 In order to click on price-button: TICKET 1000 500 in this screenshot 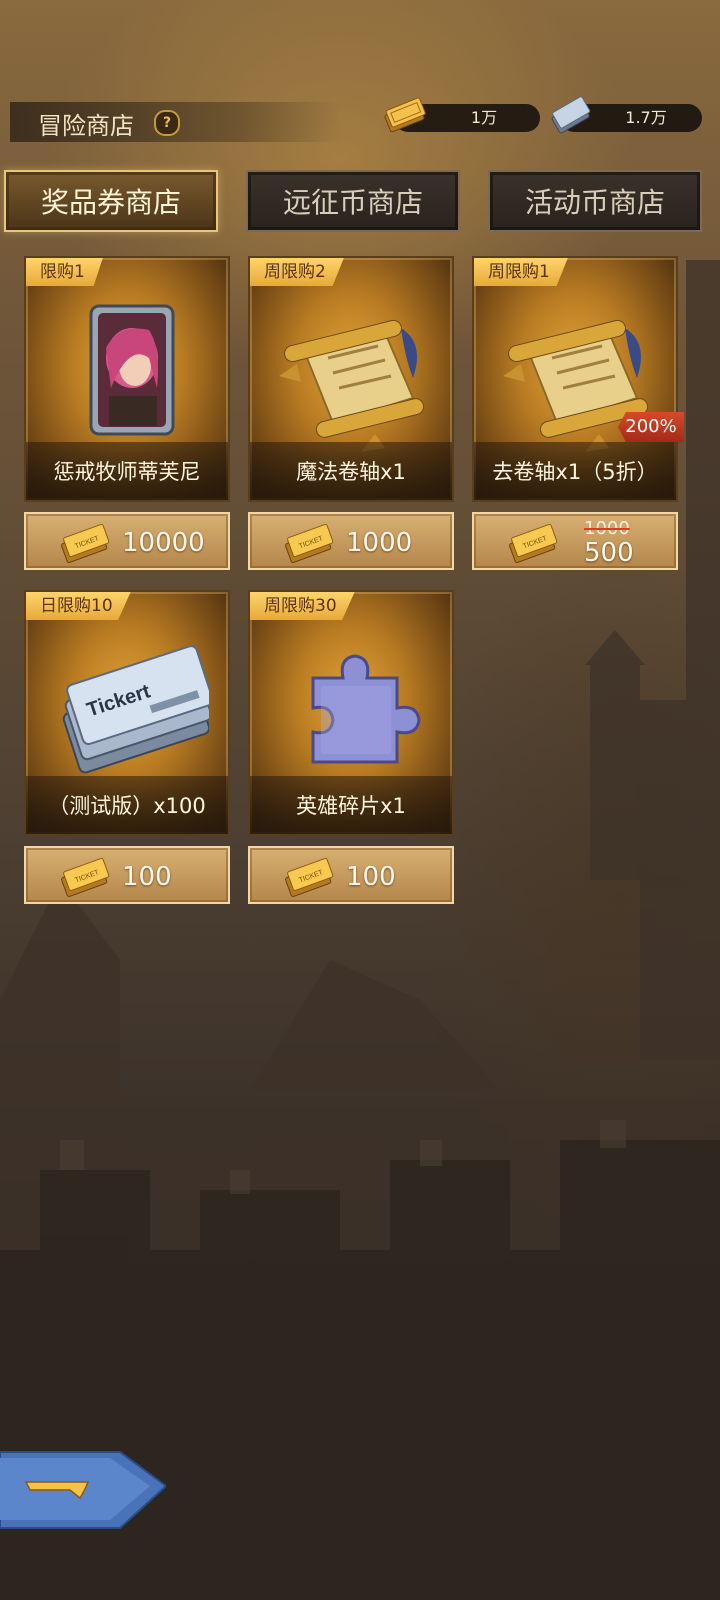, I will do `click(575, 541)`.